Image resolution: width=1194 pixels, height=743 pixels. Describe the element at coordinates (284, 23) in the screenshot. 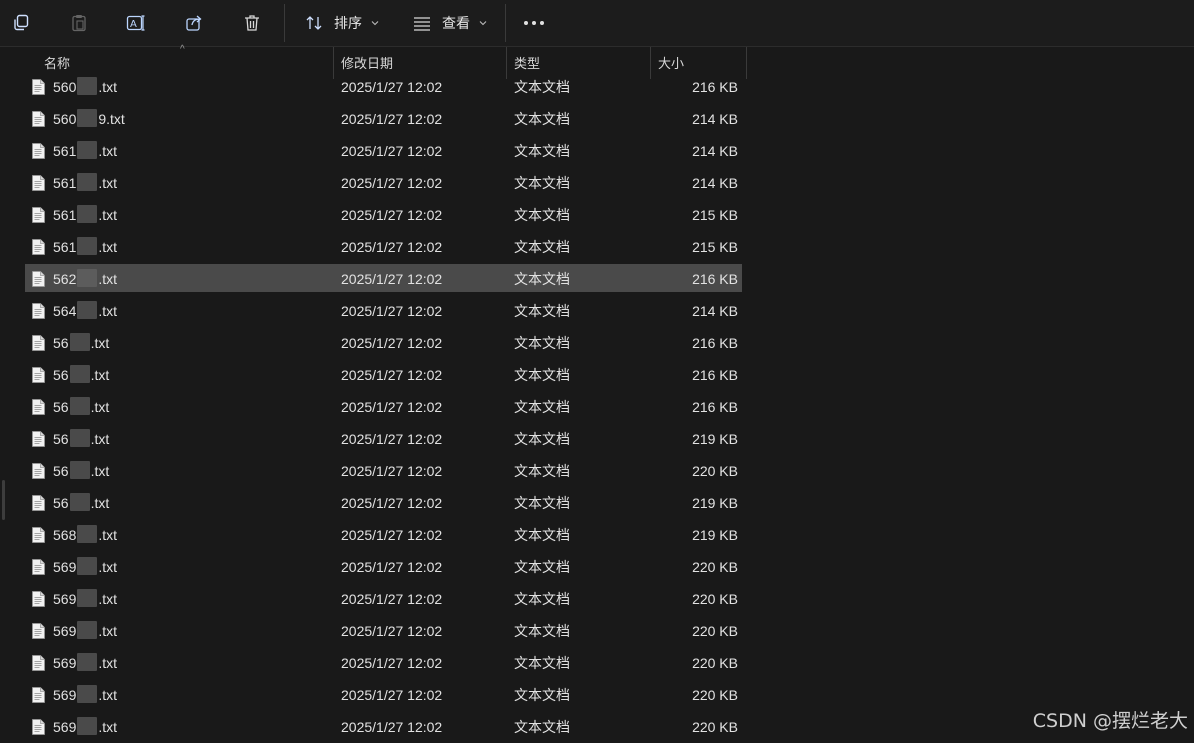

I see `toolbar-separator` at that location.